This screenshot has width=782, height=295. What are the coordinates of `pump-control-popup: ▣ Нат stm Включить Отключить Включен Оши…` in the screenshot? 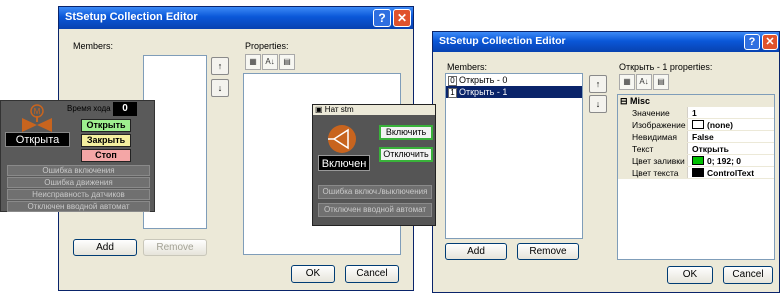 It's located at (374, 165).